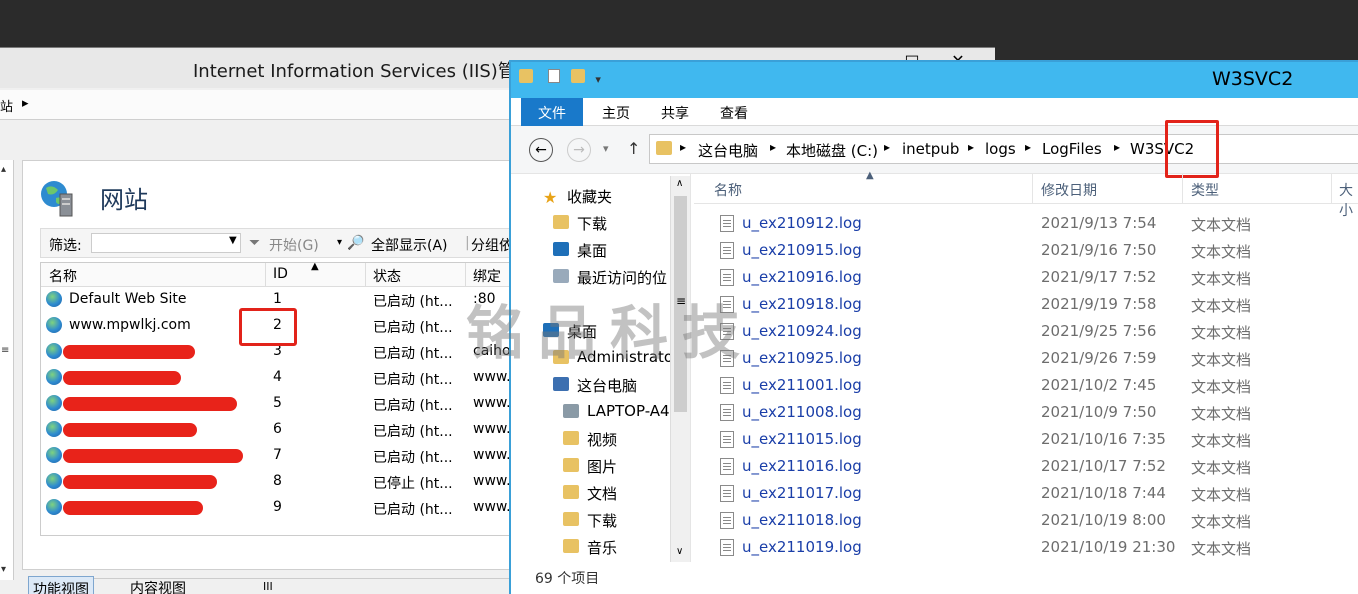  Describe the element at coordinates (602, 547) in the screenshot. I see `nav-item: 音乐` at that location.